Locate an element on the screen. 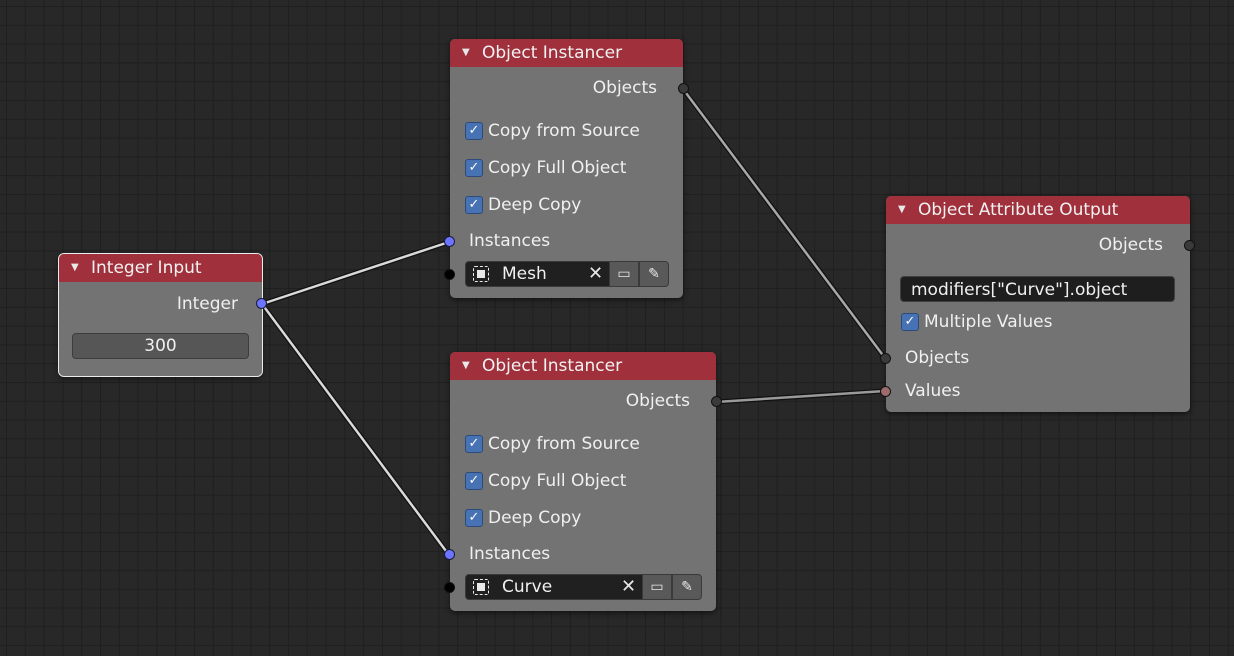 This screenshot has width=1234, height=656. integer-value-field: 300 is located at coordinates (160, 346).